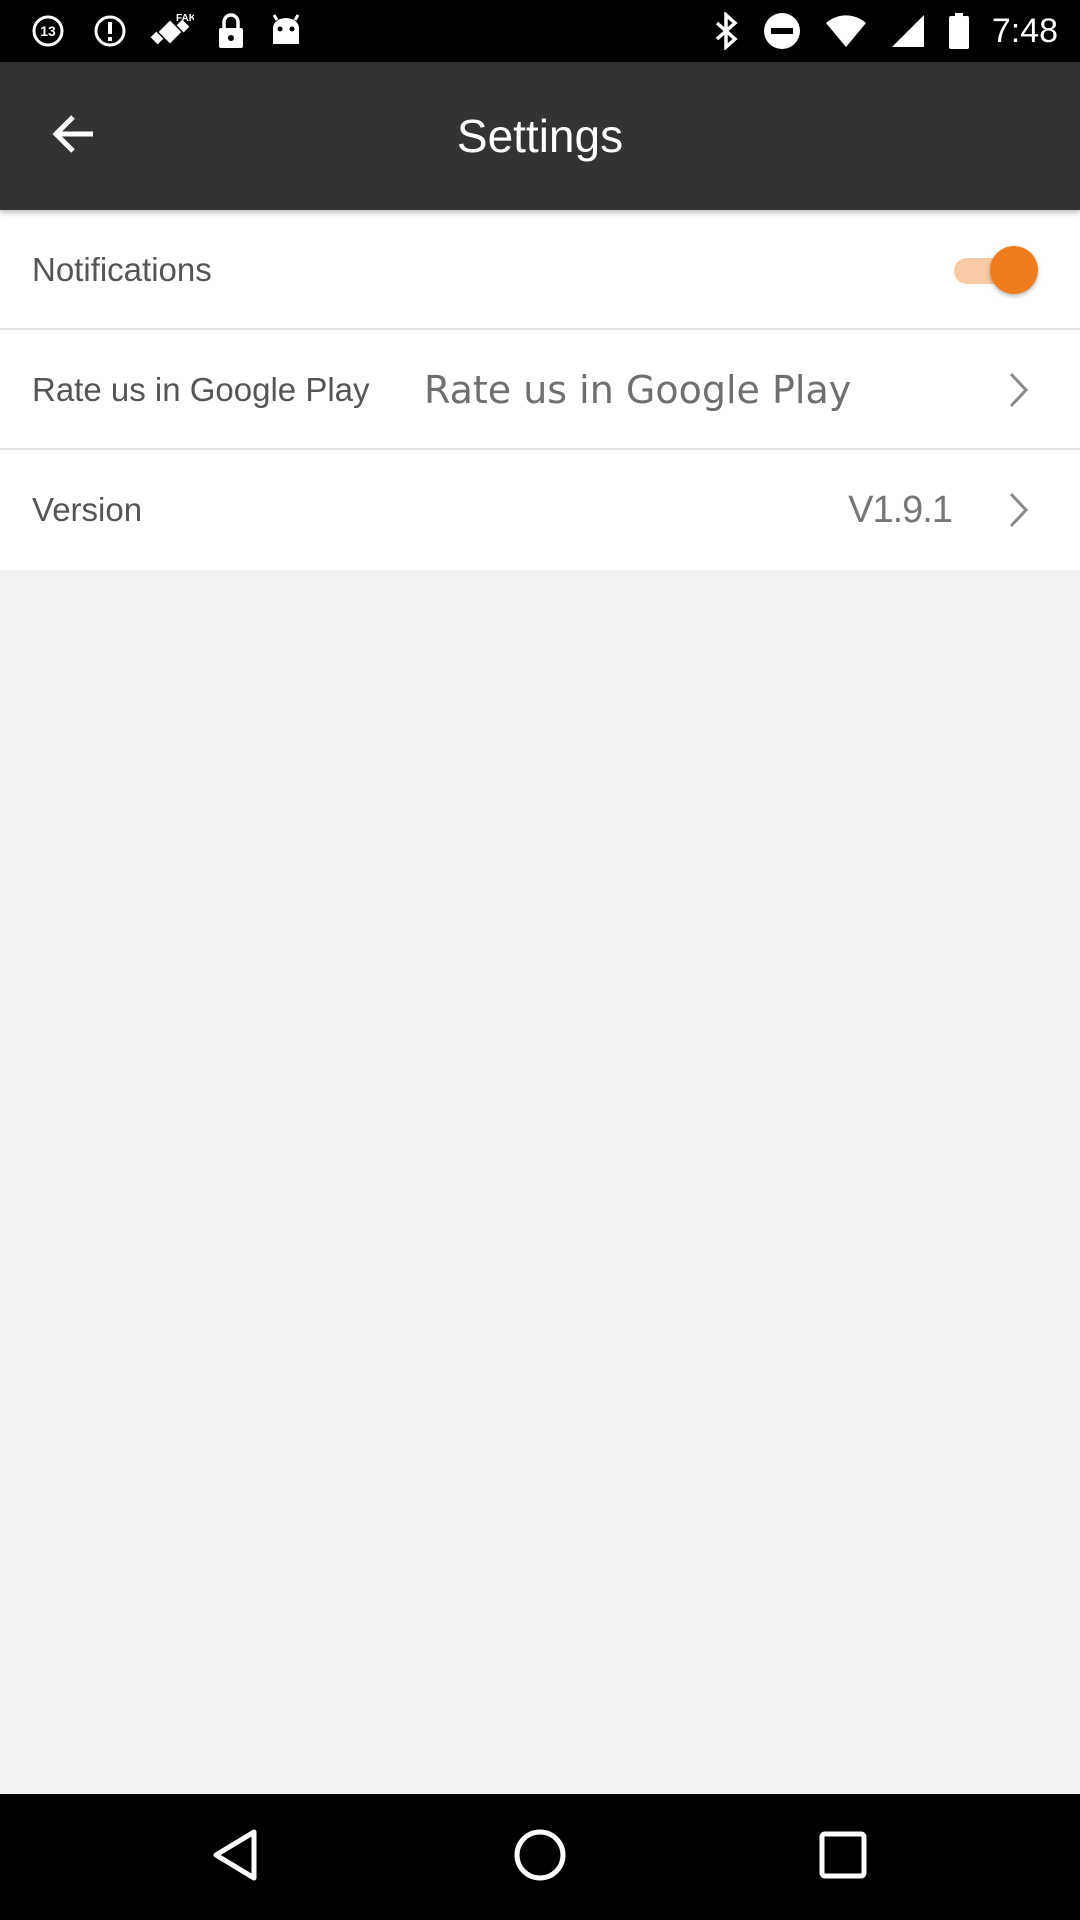 The width and height of the screenshot is (1080, 1920). I want to click on abc13-news-icon: 13, so click(48, 31).